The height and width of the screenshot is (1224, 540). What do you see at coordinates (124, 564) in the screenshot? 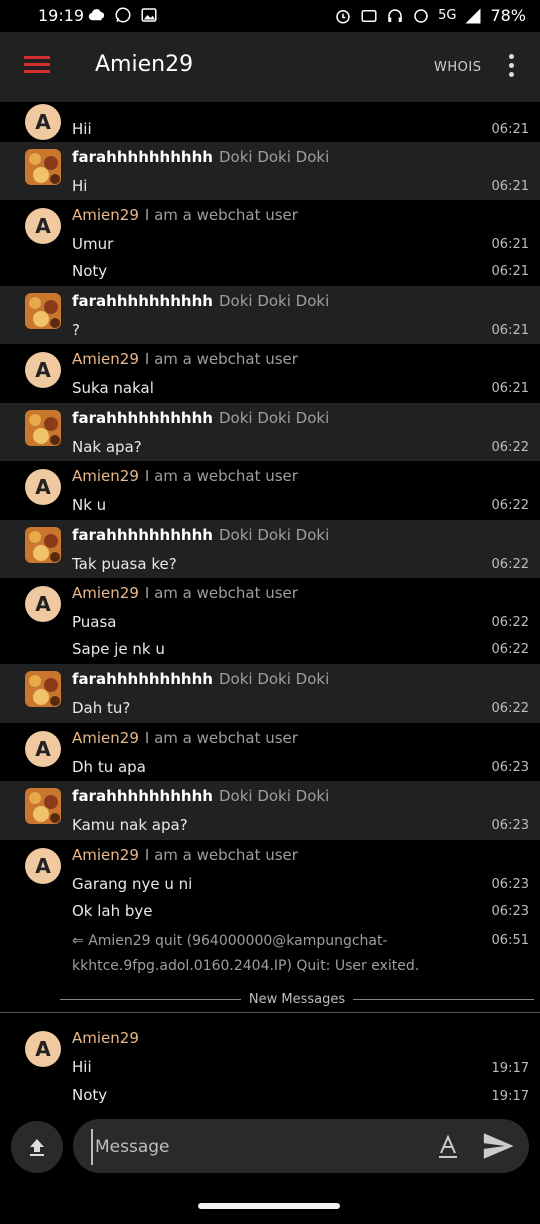
I see `message-text: Tak puasa ke?` at bounding box center [124, 564].